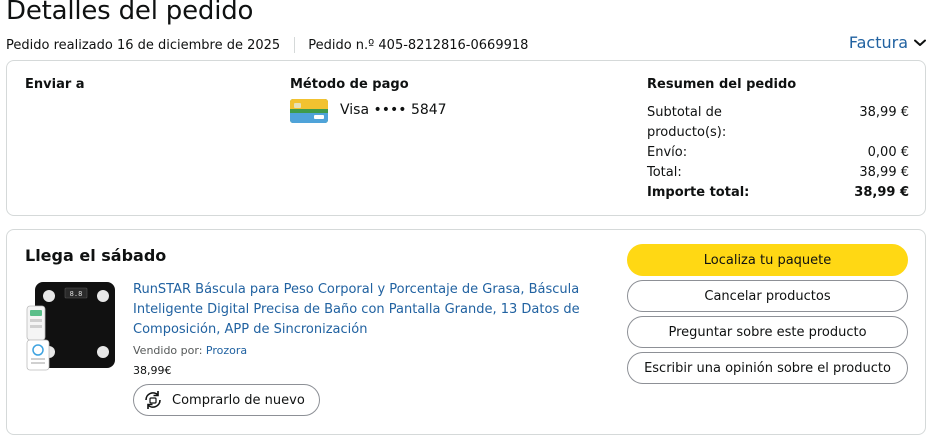  What do you see at coordinates (238, 400) in the screenshot?
I see `buy-again-label: Comprarlo de nuevo` at bounding box center [238, 400].